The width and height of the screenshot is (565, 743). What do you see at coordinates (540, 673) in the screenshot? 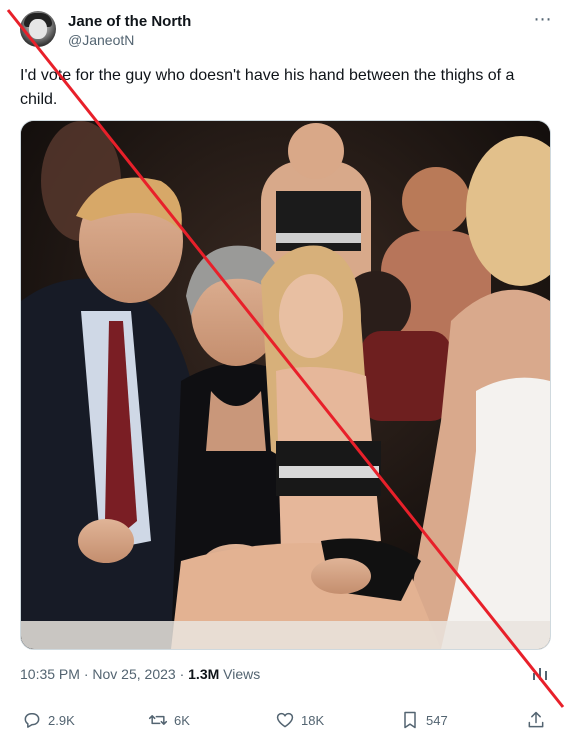
I see `analytics-icon` at bounding box center [540, 673].